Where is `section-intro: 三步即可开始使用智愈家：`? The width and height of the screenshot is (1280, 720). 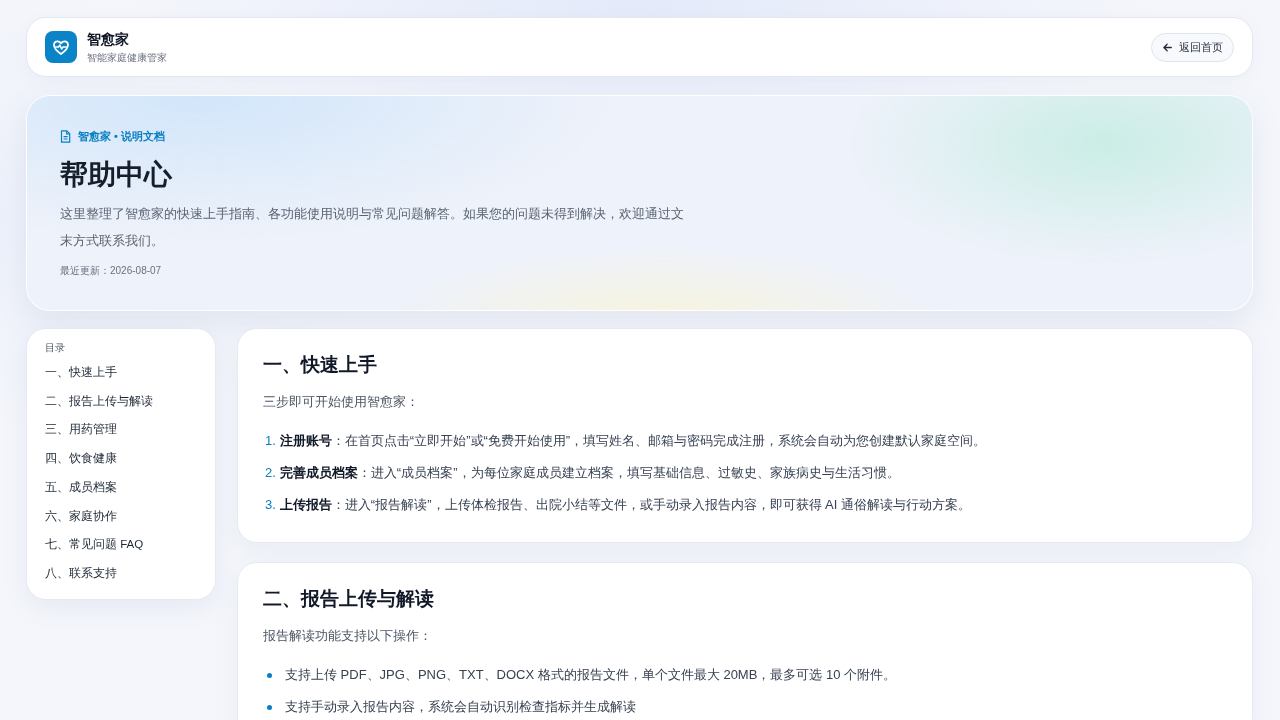 section-intro: 三步即可开始使用智愈家： is located at coordinates (341, 402).